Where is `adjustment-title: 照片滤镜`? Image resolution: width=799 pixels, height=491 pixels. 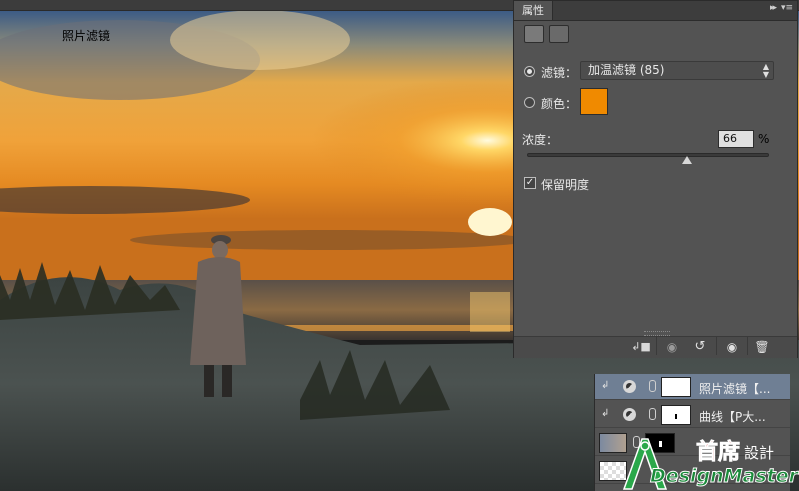 adjustment-title: 照片滤镜 is located at coordinates (86, 36).